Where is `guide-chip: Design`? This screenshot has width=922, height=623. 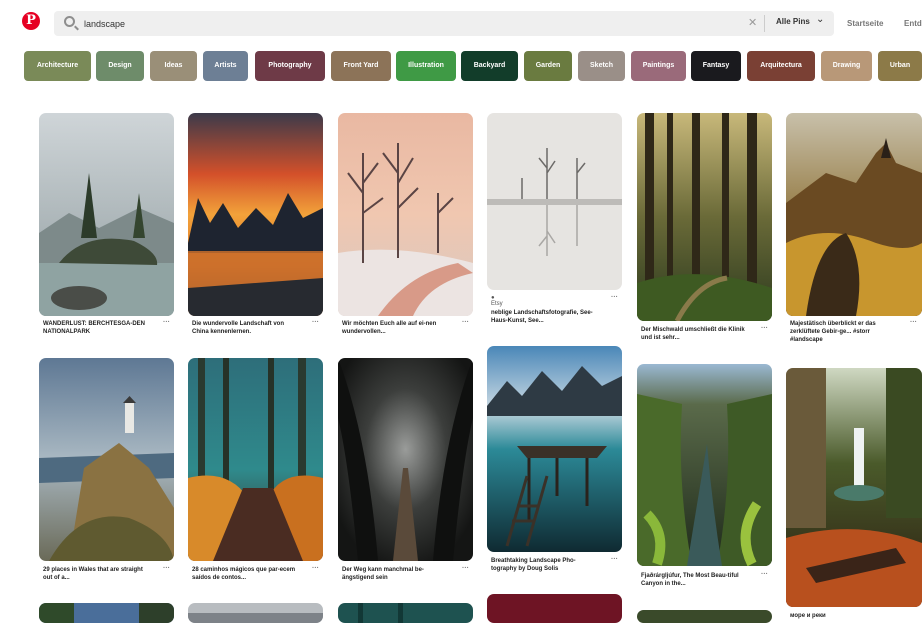
guide-chip: Design is located at coordinates (120, 66).